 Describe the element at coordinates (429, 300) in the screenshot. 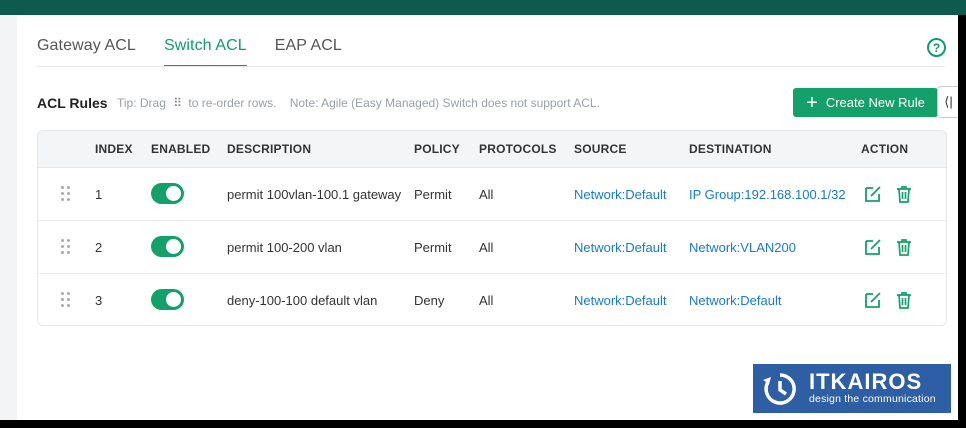

I see `cell-policy: Deny` at that location.